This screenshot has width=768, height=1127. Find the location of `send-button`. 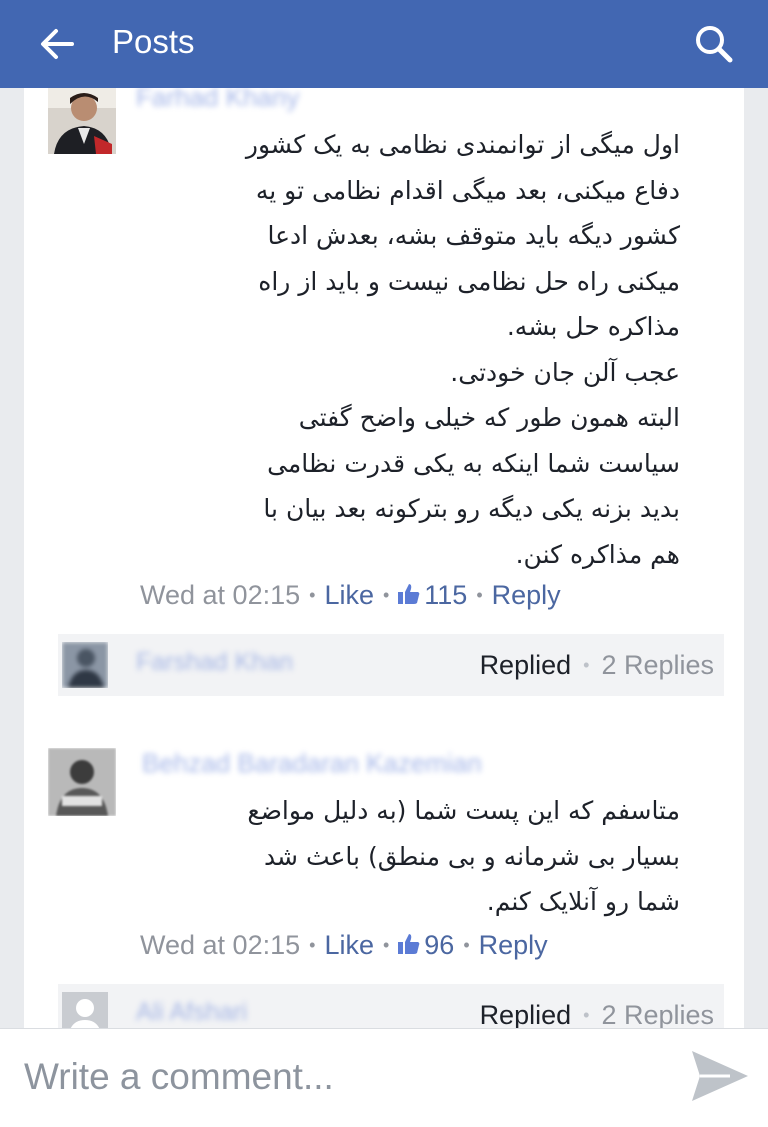

send-button is located at coordinates (721, 1076).